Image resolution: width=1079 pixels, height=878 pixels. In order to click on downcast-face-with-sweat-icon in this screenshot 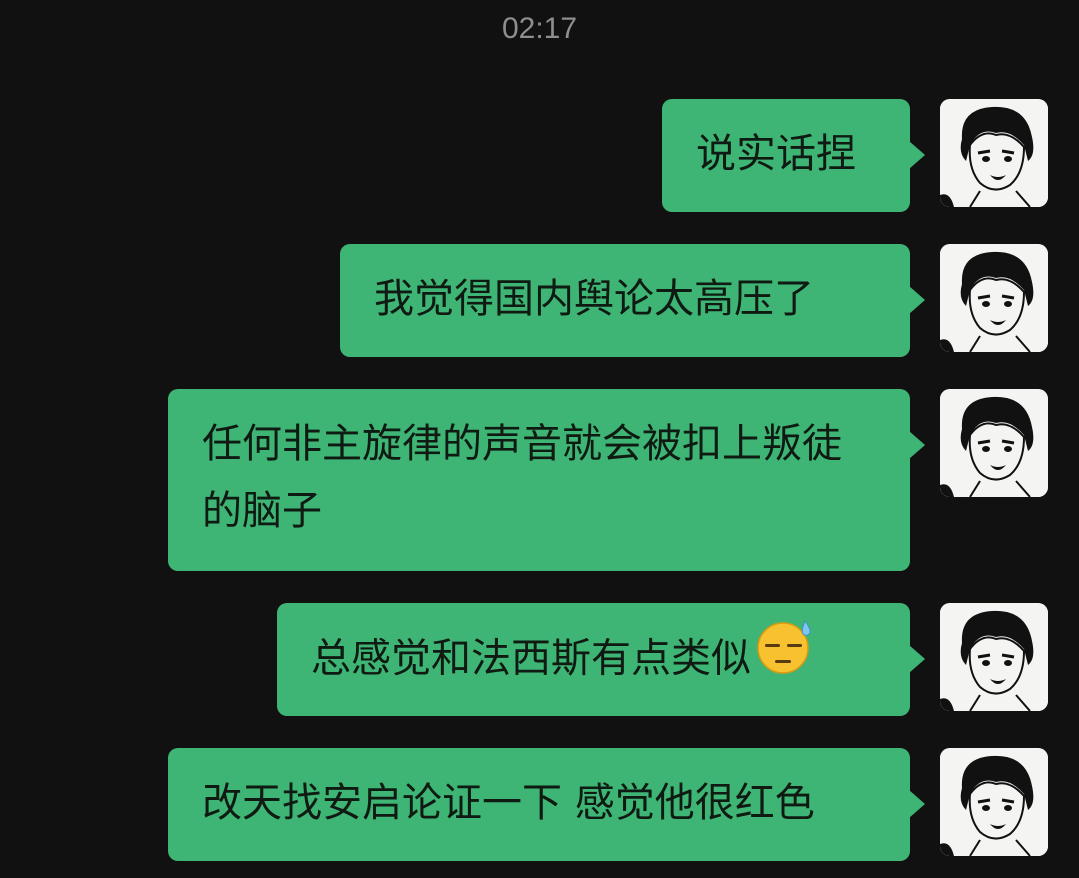, I will do `click(784, 656)`.